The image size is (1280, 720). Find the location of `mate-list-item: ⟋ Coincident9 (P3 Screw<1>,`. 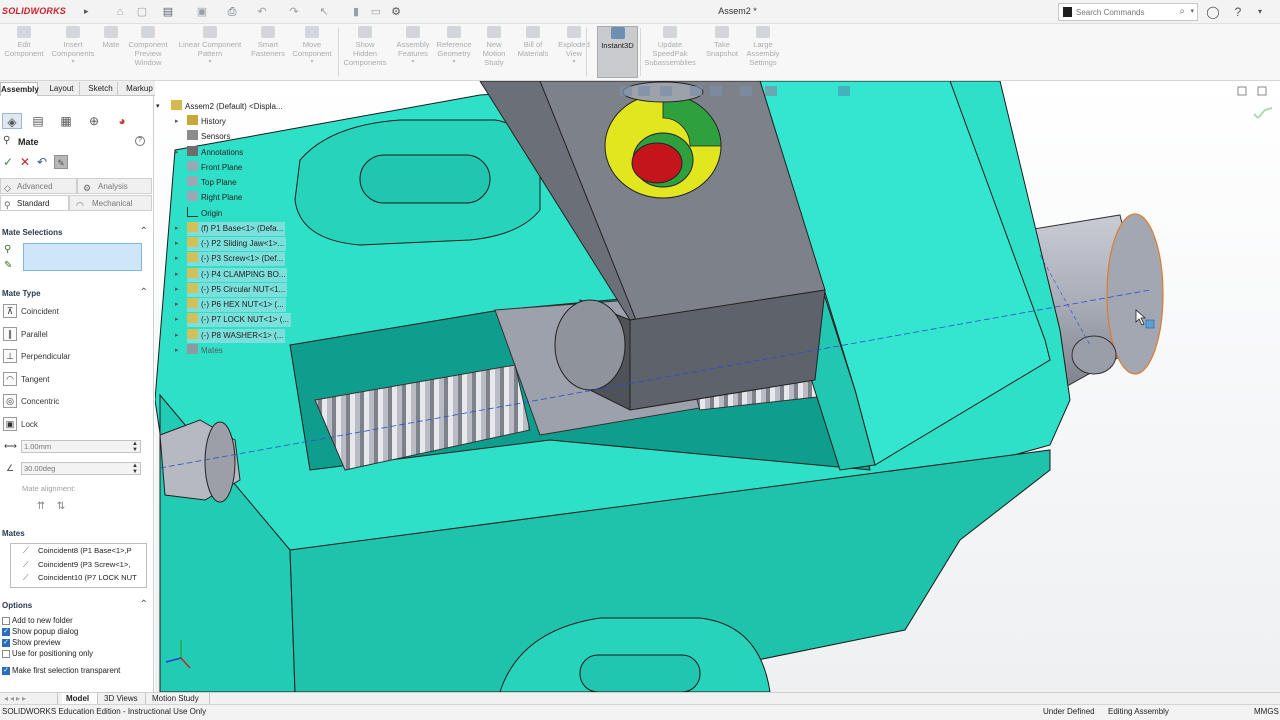

mate-list-item: ⟋ Coincident9 (P3 Screw<1>, is located at coordinates (78, 565).